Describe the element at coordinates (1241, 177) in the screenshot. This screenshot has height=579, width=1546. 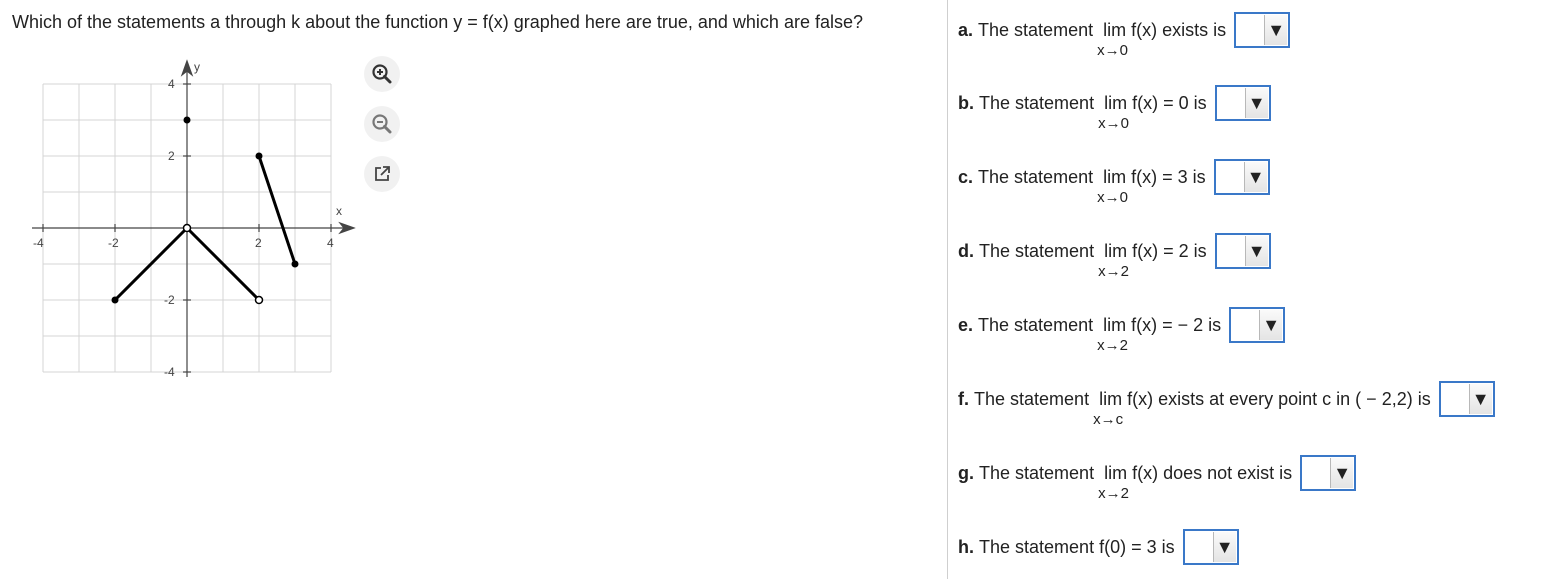
I see `answer-dropdown-c: ▼` at that location.